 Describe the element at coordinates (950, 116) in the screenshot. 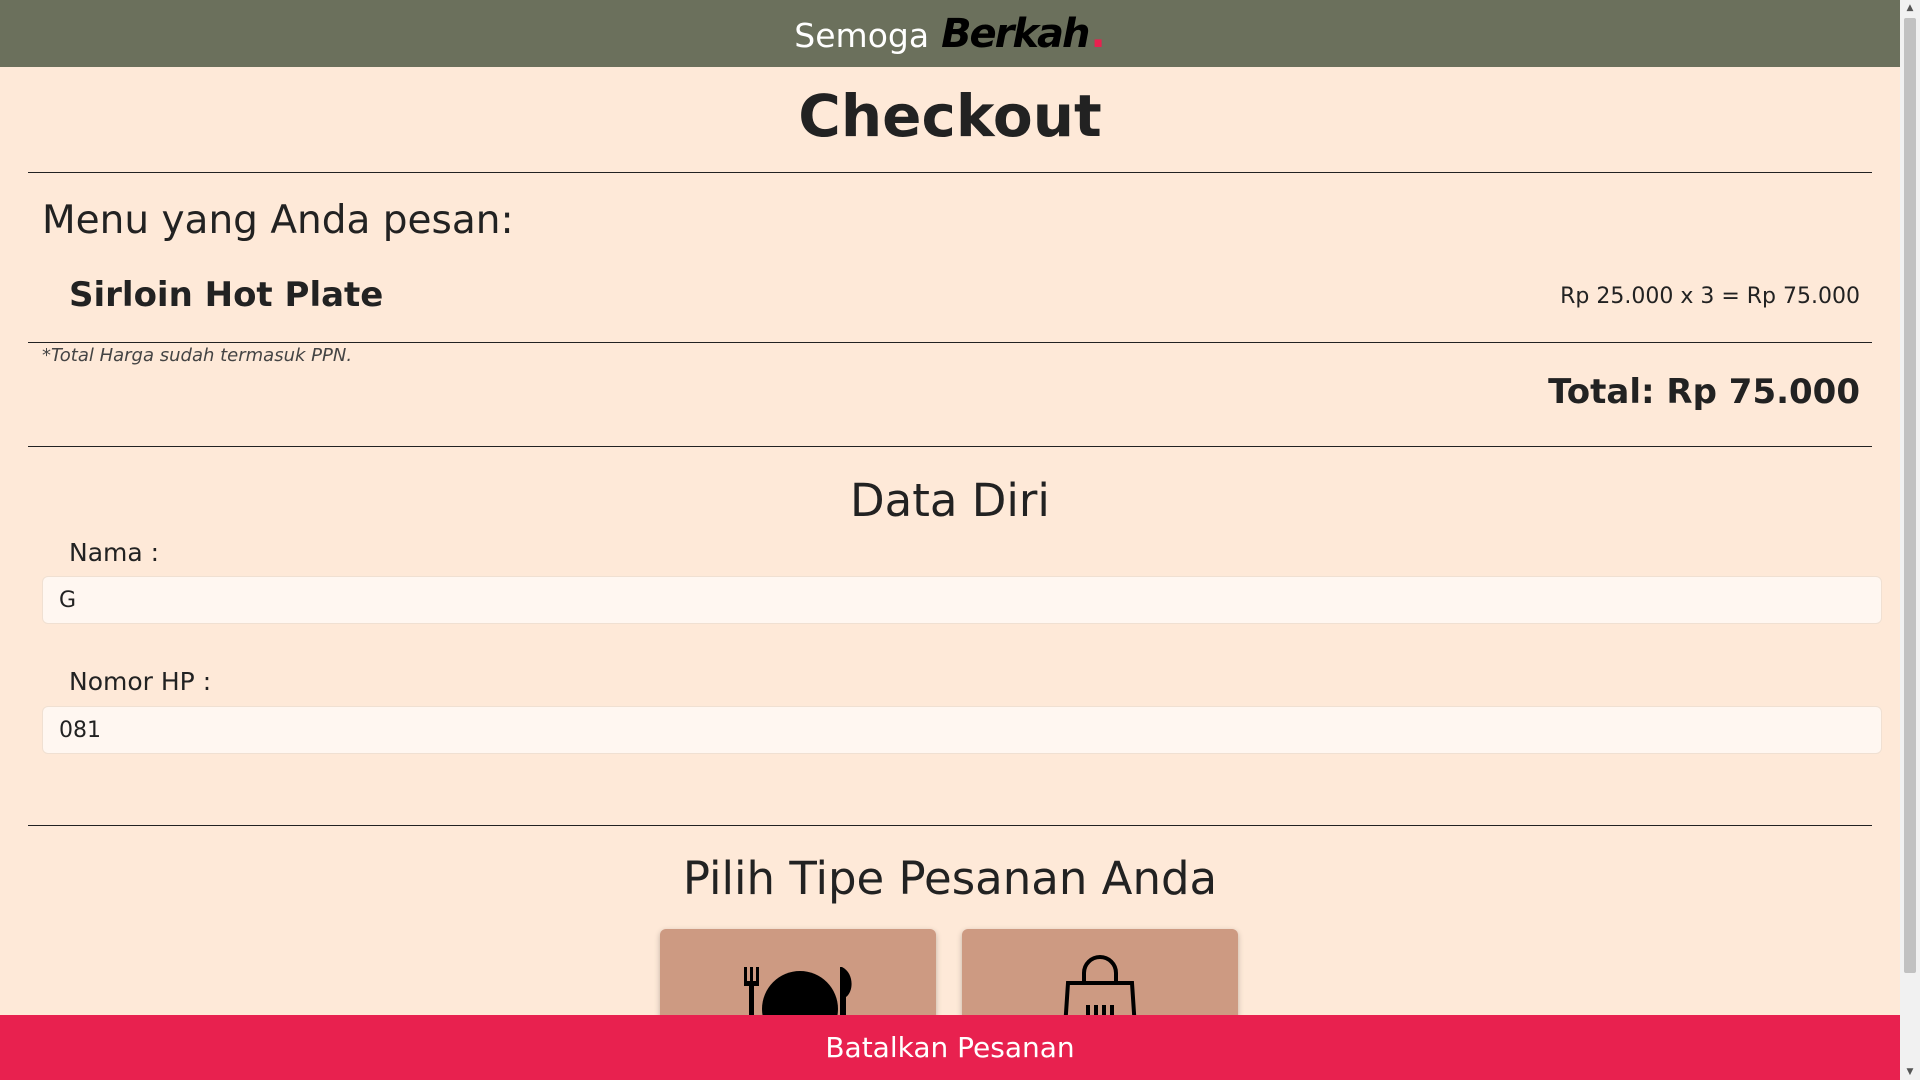

I see `page-title: Checkout` at that location.